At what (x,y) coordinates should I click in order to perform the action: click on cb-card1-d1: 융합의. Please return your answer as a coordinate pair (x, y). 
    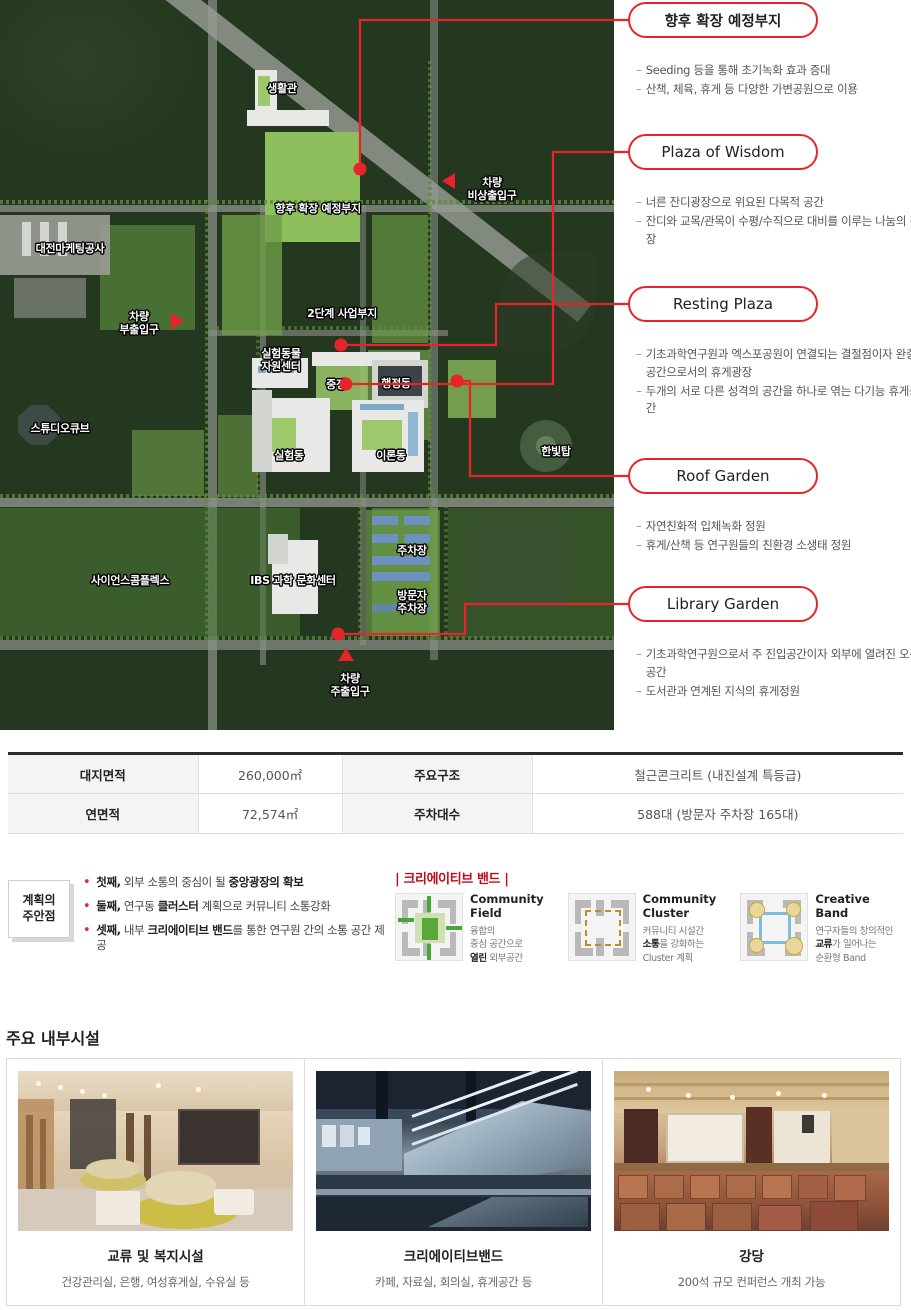
    Looking at the image, I should click on (483, 931).